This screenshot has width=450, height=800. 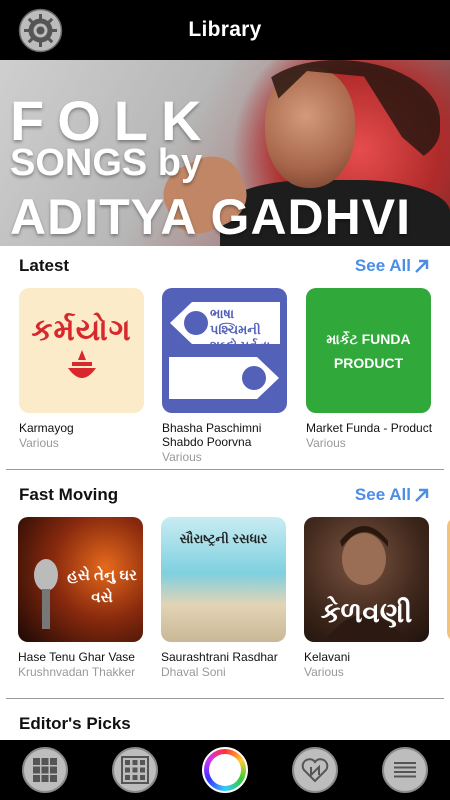 I want to click on section-title: Editor's Picks, so click(x=75, y=723).